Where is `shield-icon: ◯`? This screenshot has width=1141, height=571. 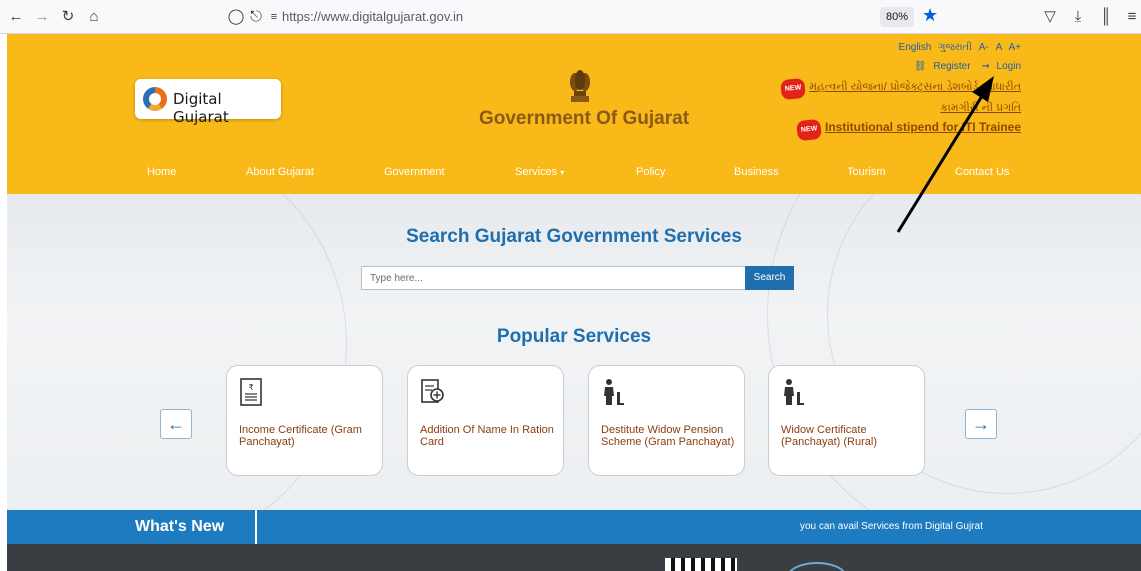
shield-icon: ◯ is located at coordinates (236, 17).